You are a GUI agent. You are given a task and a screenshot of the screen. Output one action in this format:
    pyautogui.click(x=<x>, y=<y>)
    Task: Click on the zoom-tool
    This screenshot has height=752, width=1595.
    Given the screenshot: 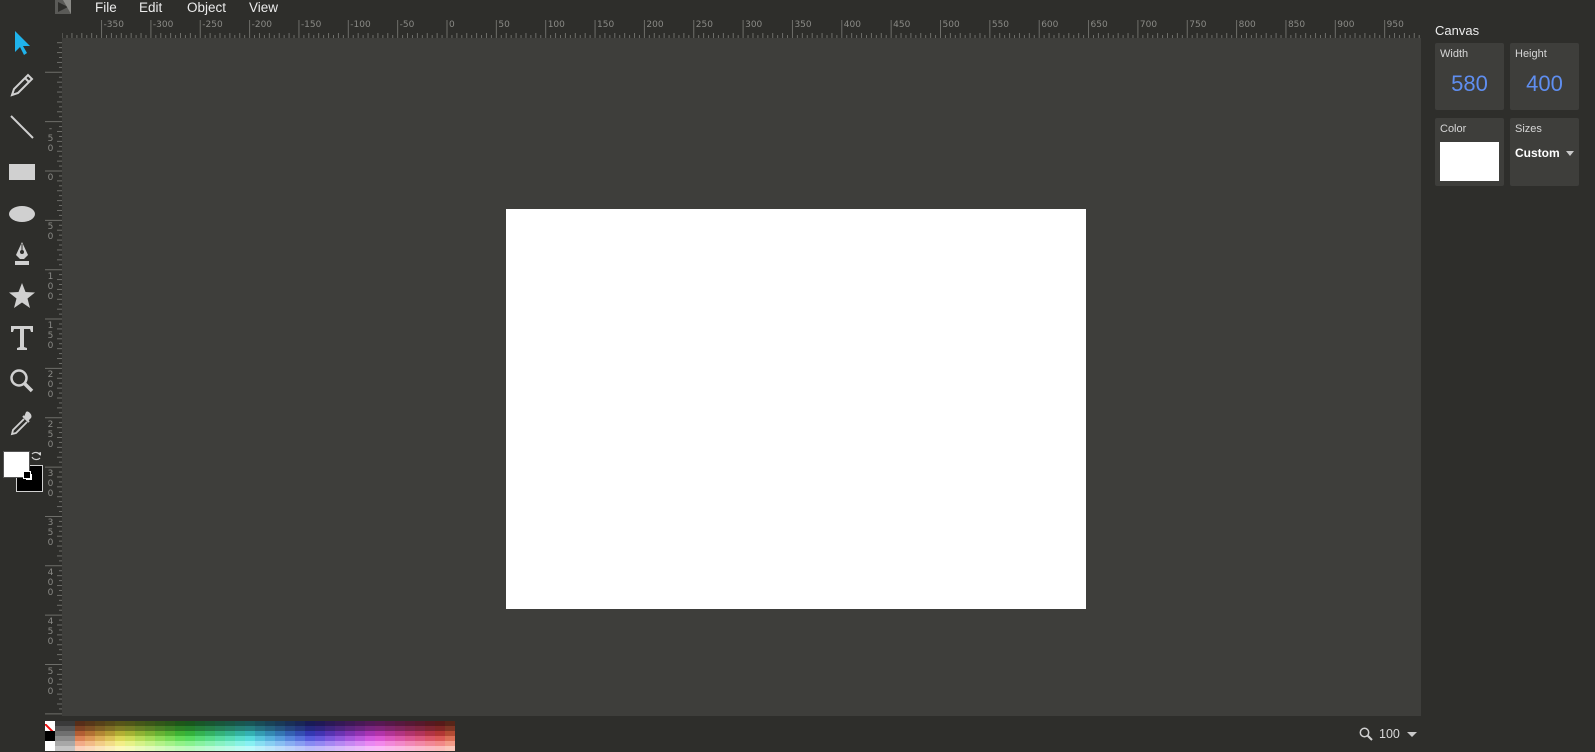 What is the action you would take?
    pyautogui.click(x=22, y=381)
    